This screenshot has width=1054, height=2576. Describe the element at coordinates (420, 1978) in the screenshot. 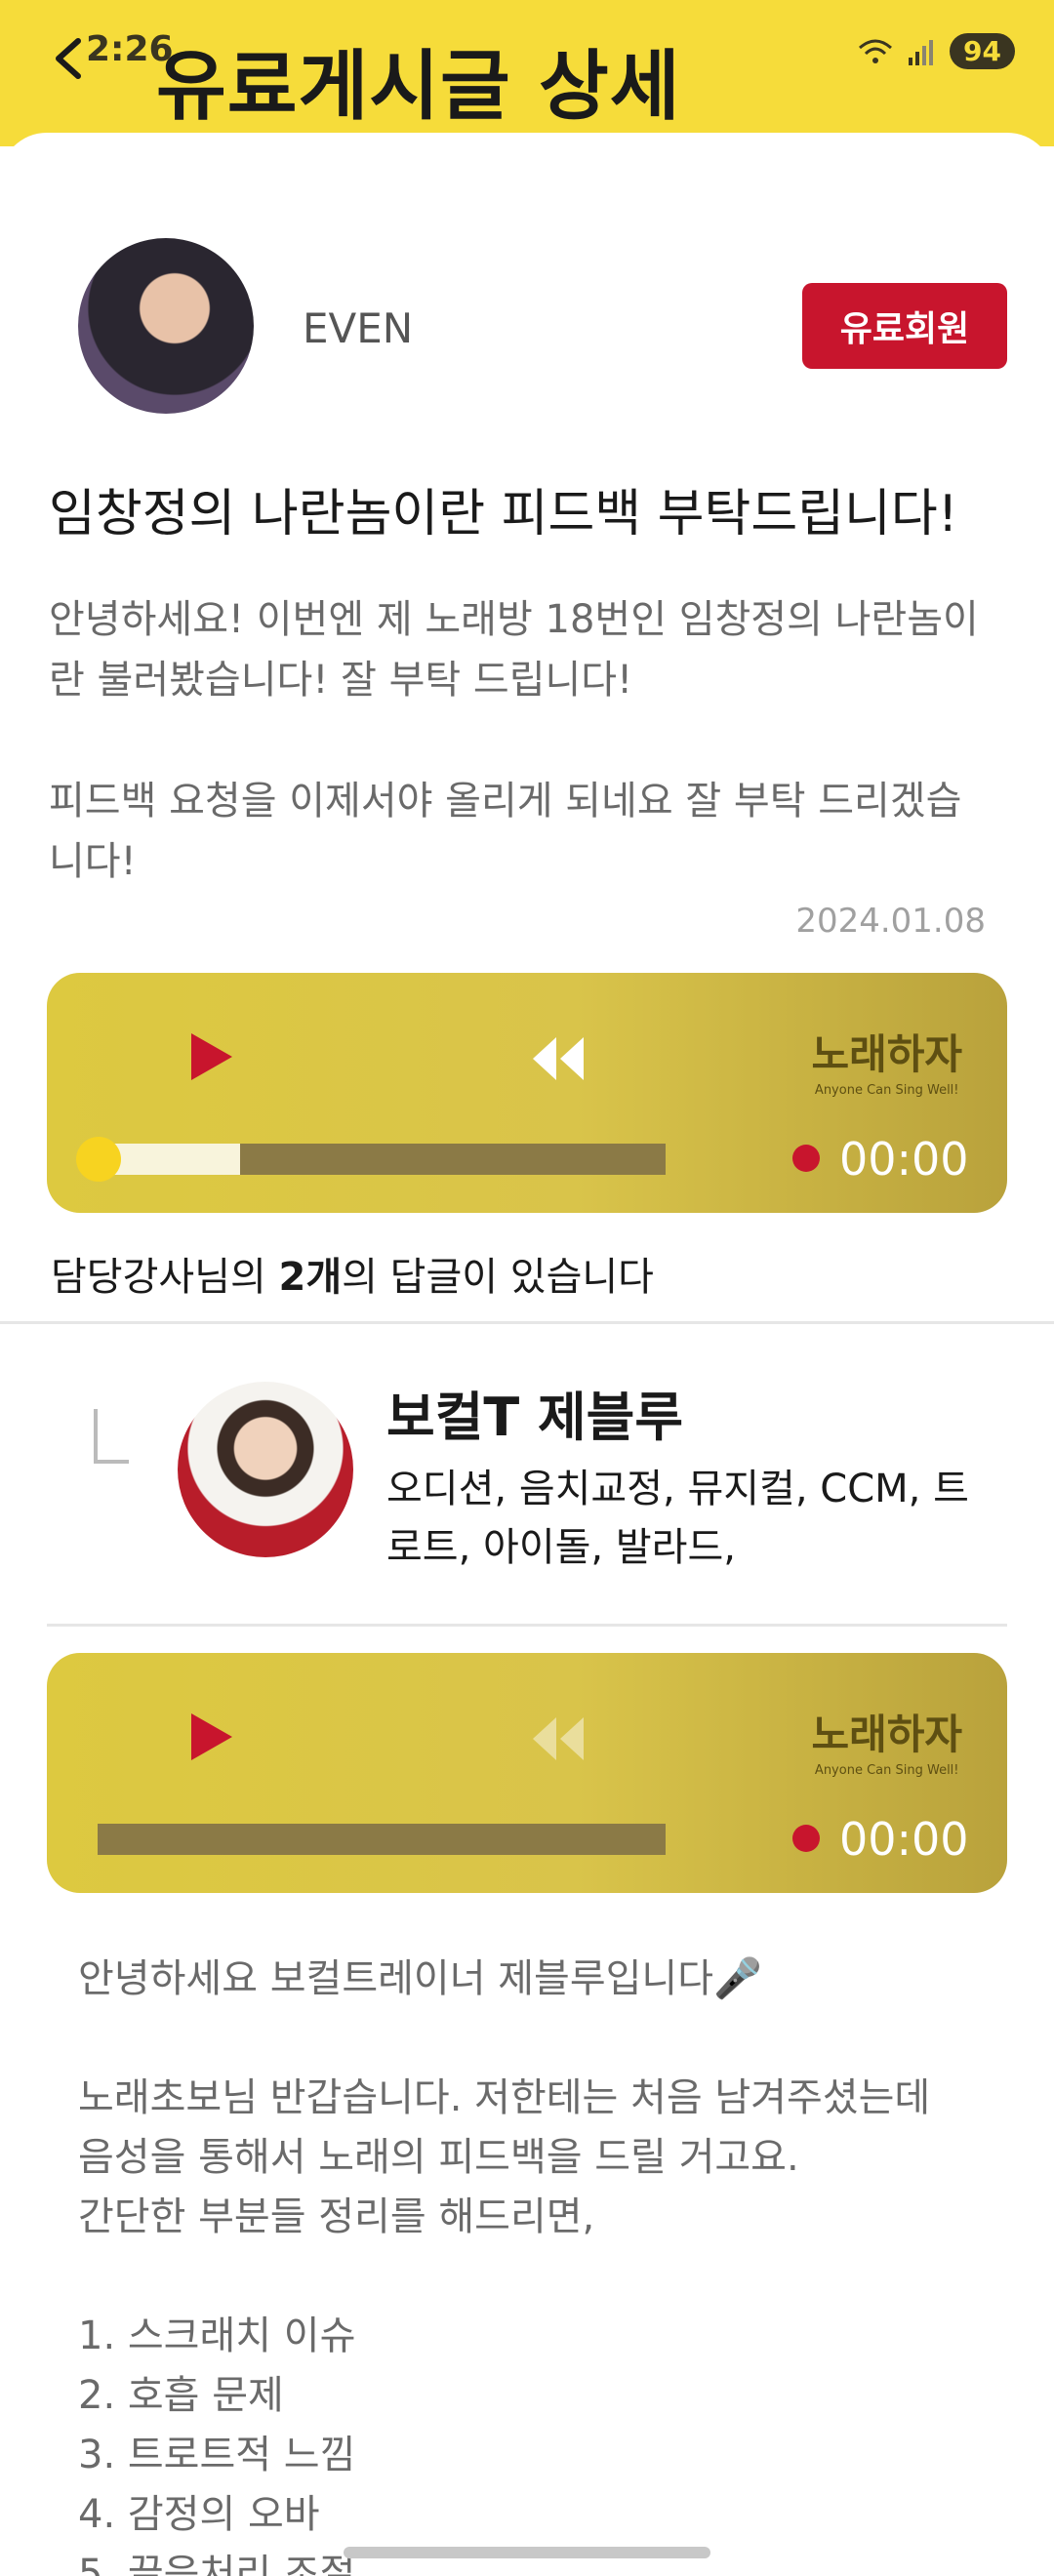

I see `reply-line: 안녕하세요 보컬트레이너 제블루입니다🎤` at that location.